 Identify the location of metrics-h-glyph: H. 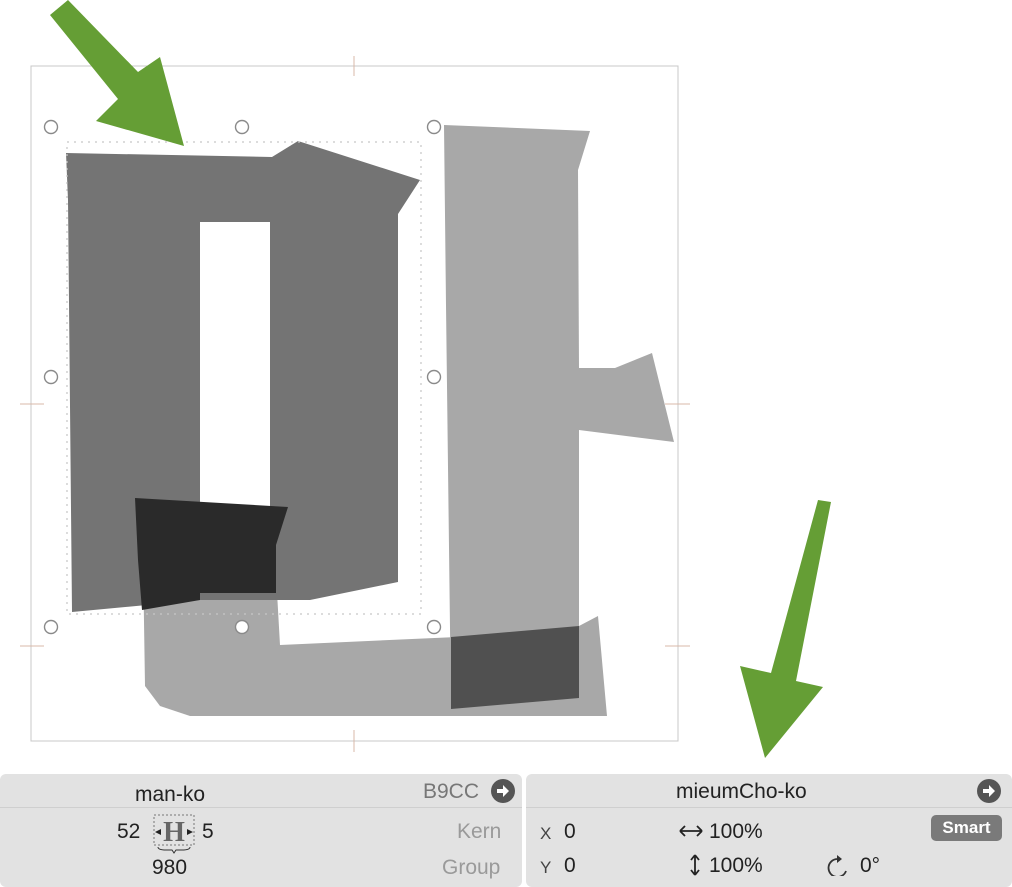
(174, 832).